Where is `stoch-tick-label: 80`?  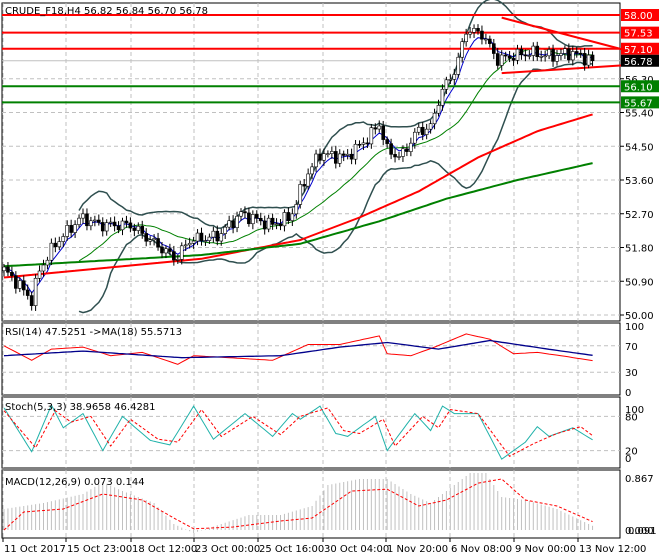 stoch-tick-label: 80 is located at coordinates (631, 417).